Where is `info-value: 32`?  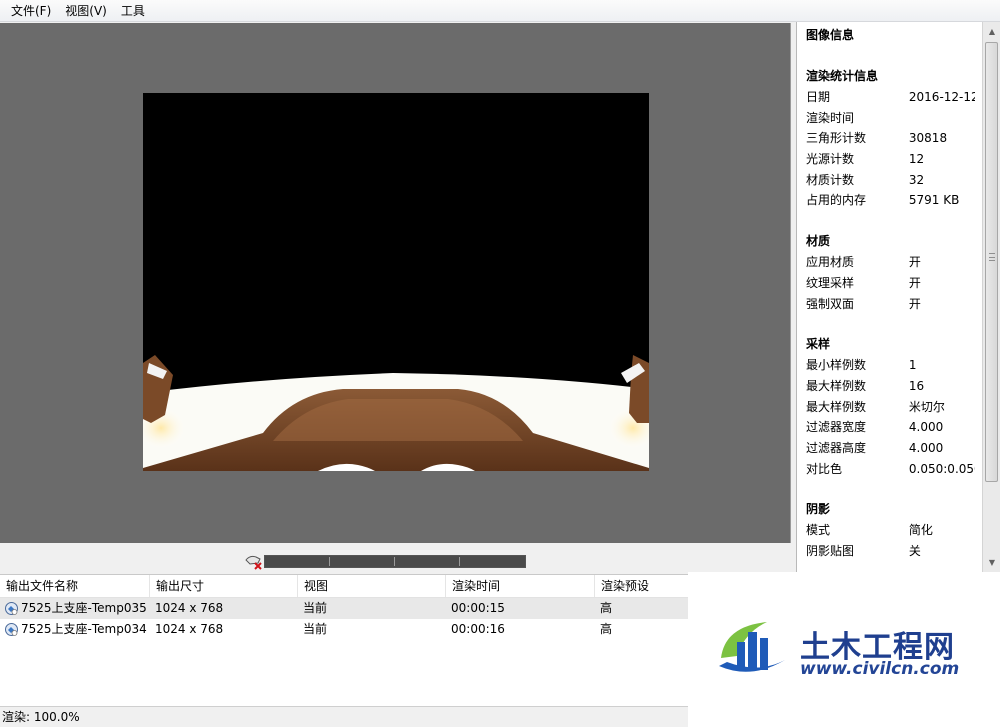 info-value: 32 is located at coordinates (916, 179).